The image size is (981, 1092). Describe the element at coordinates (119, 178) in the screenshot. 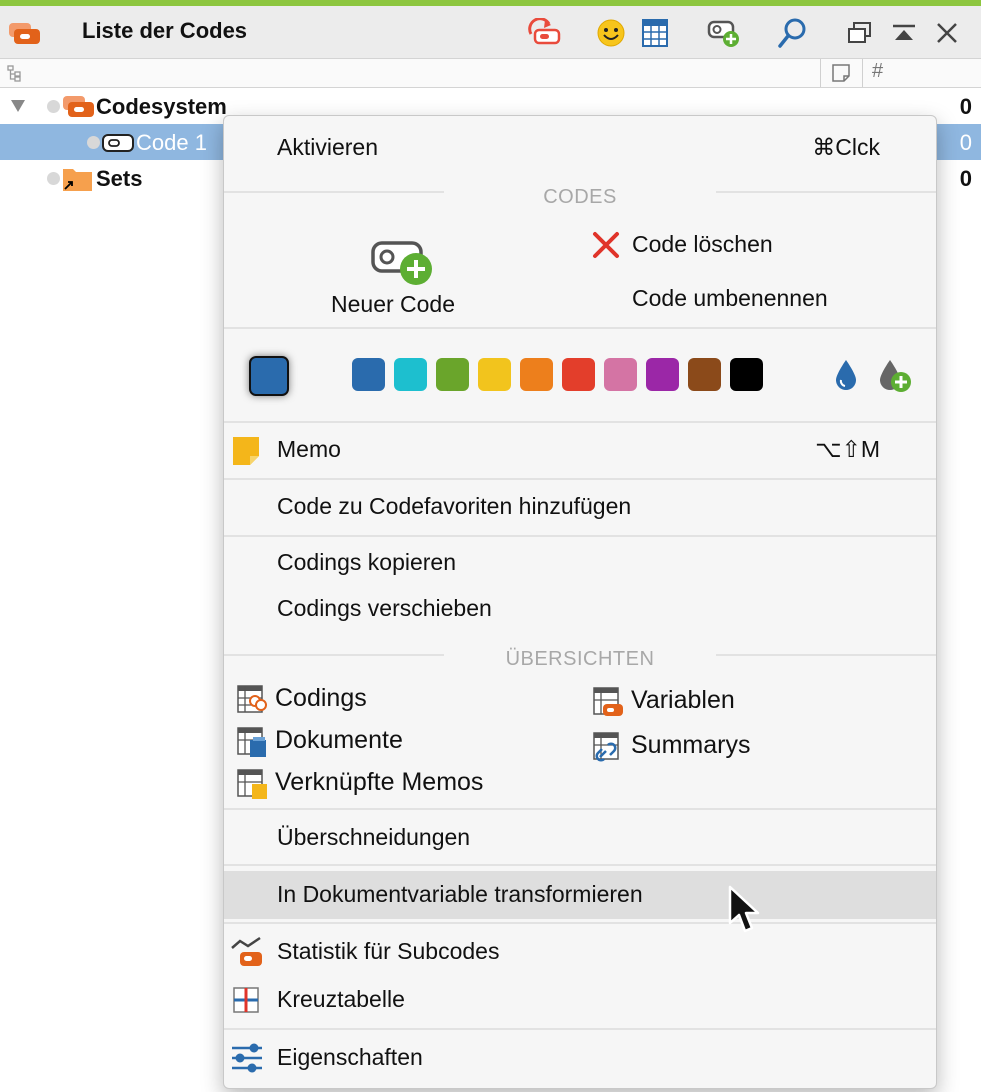

I see `tree-item-label: Sets` at that location.